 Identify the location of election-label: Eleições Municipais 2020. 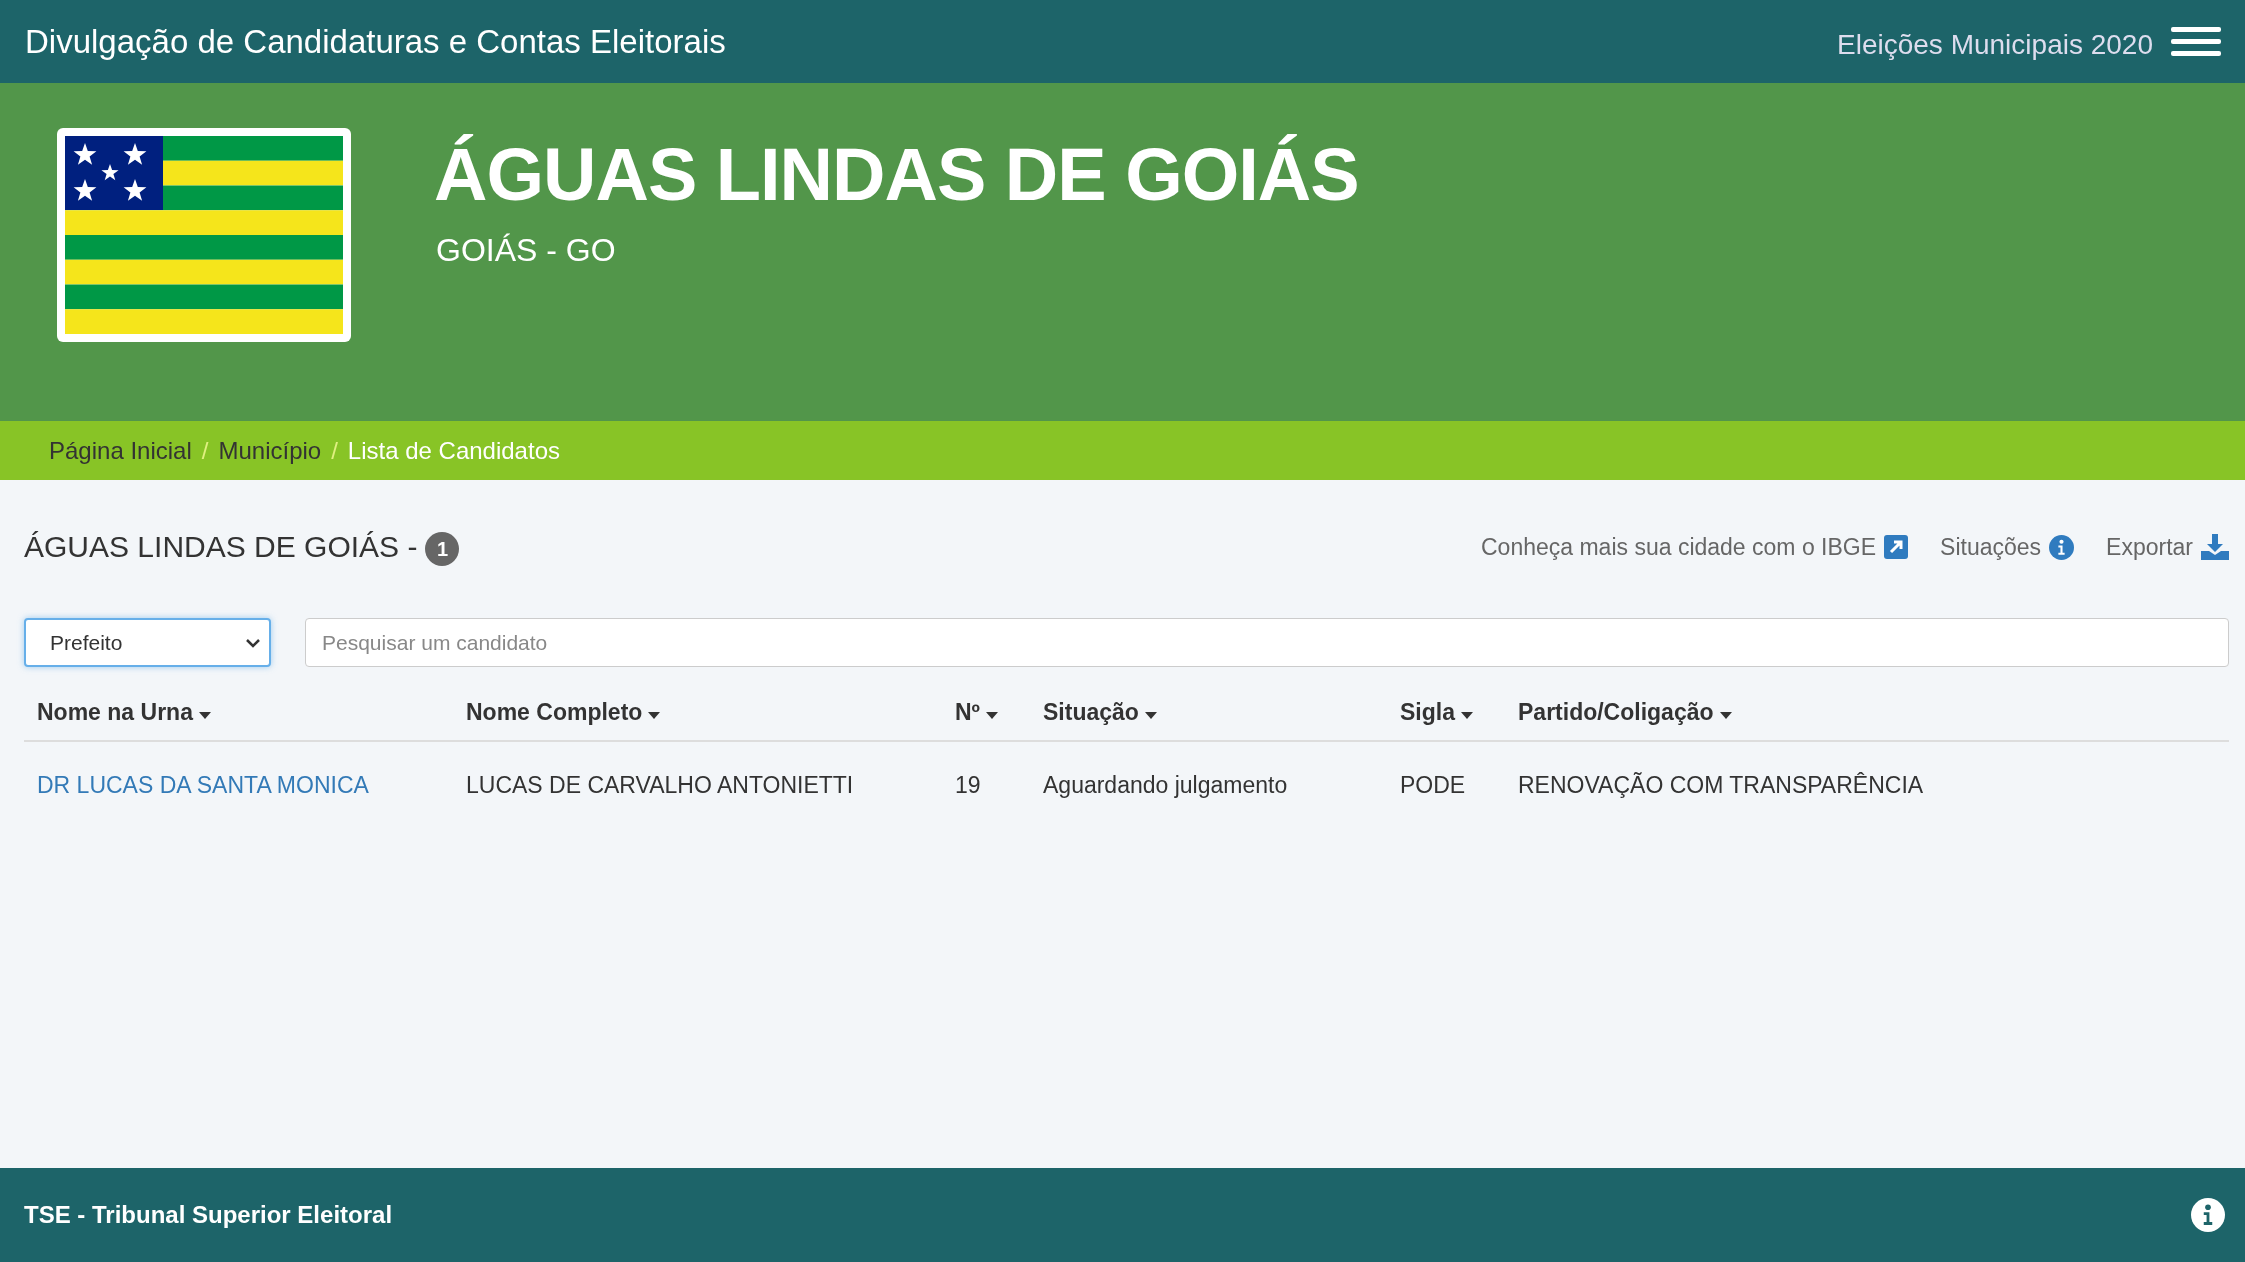
(1995, 44).